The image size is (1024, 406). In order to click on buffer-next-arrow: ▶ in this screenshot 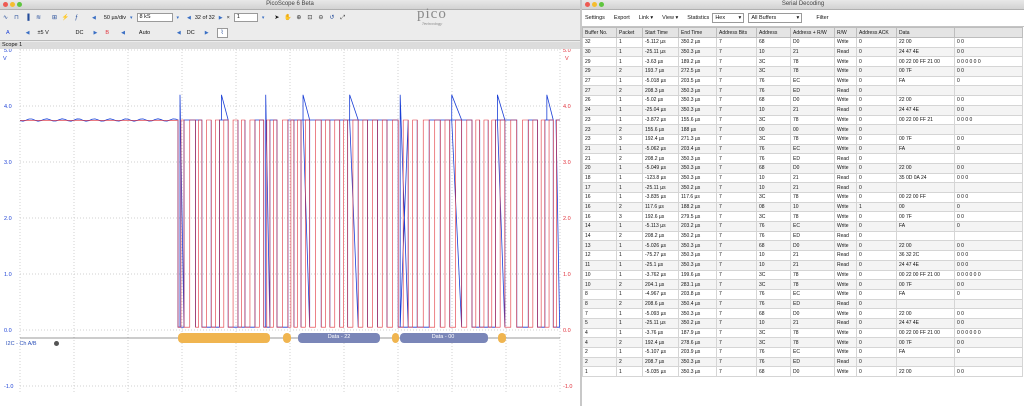, I will do `click(221, 18)`.